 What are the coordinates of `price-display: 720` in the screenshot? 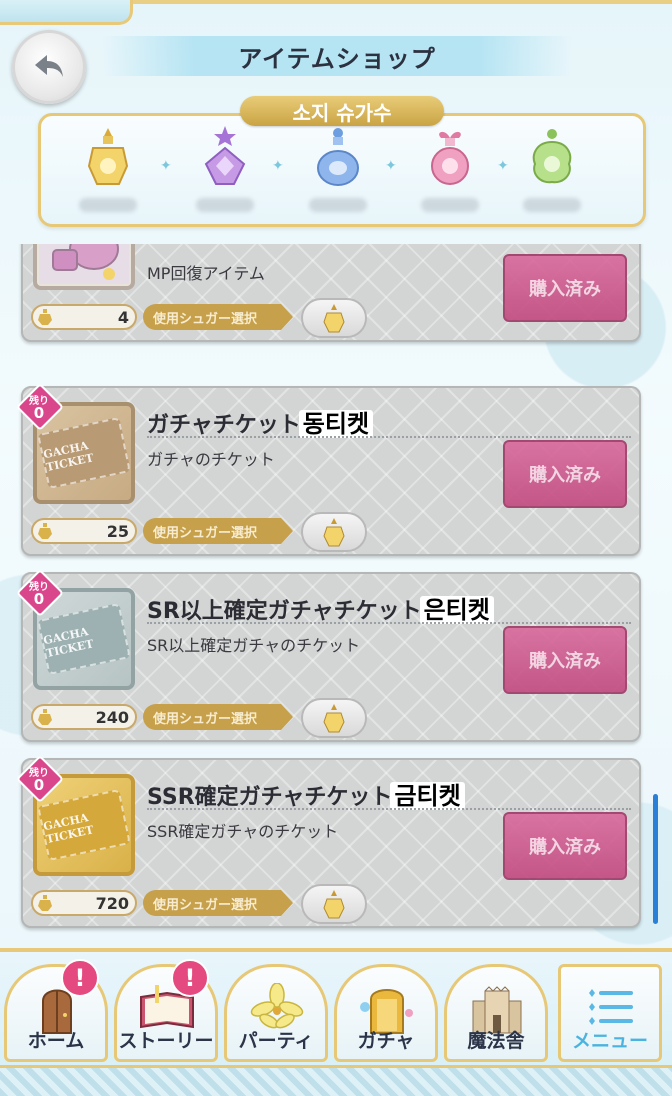 It's located at (84, 903).